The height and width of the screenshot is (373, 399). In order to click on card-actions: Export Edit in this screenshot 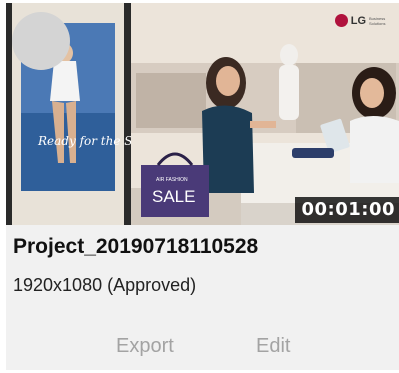, I will do `click(202, 348)`.